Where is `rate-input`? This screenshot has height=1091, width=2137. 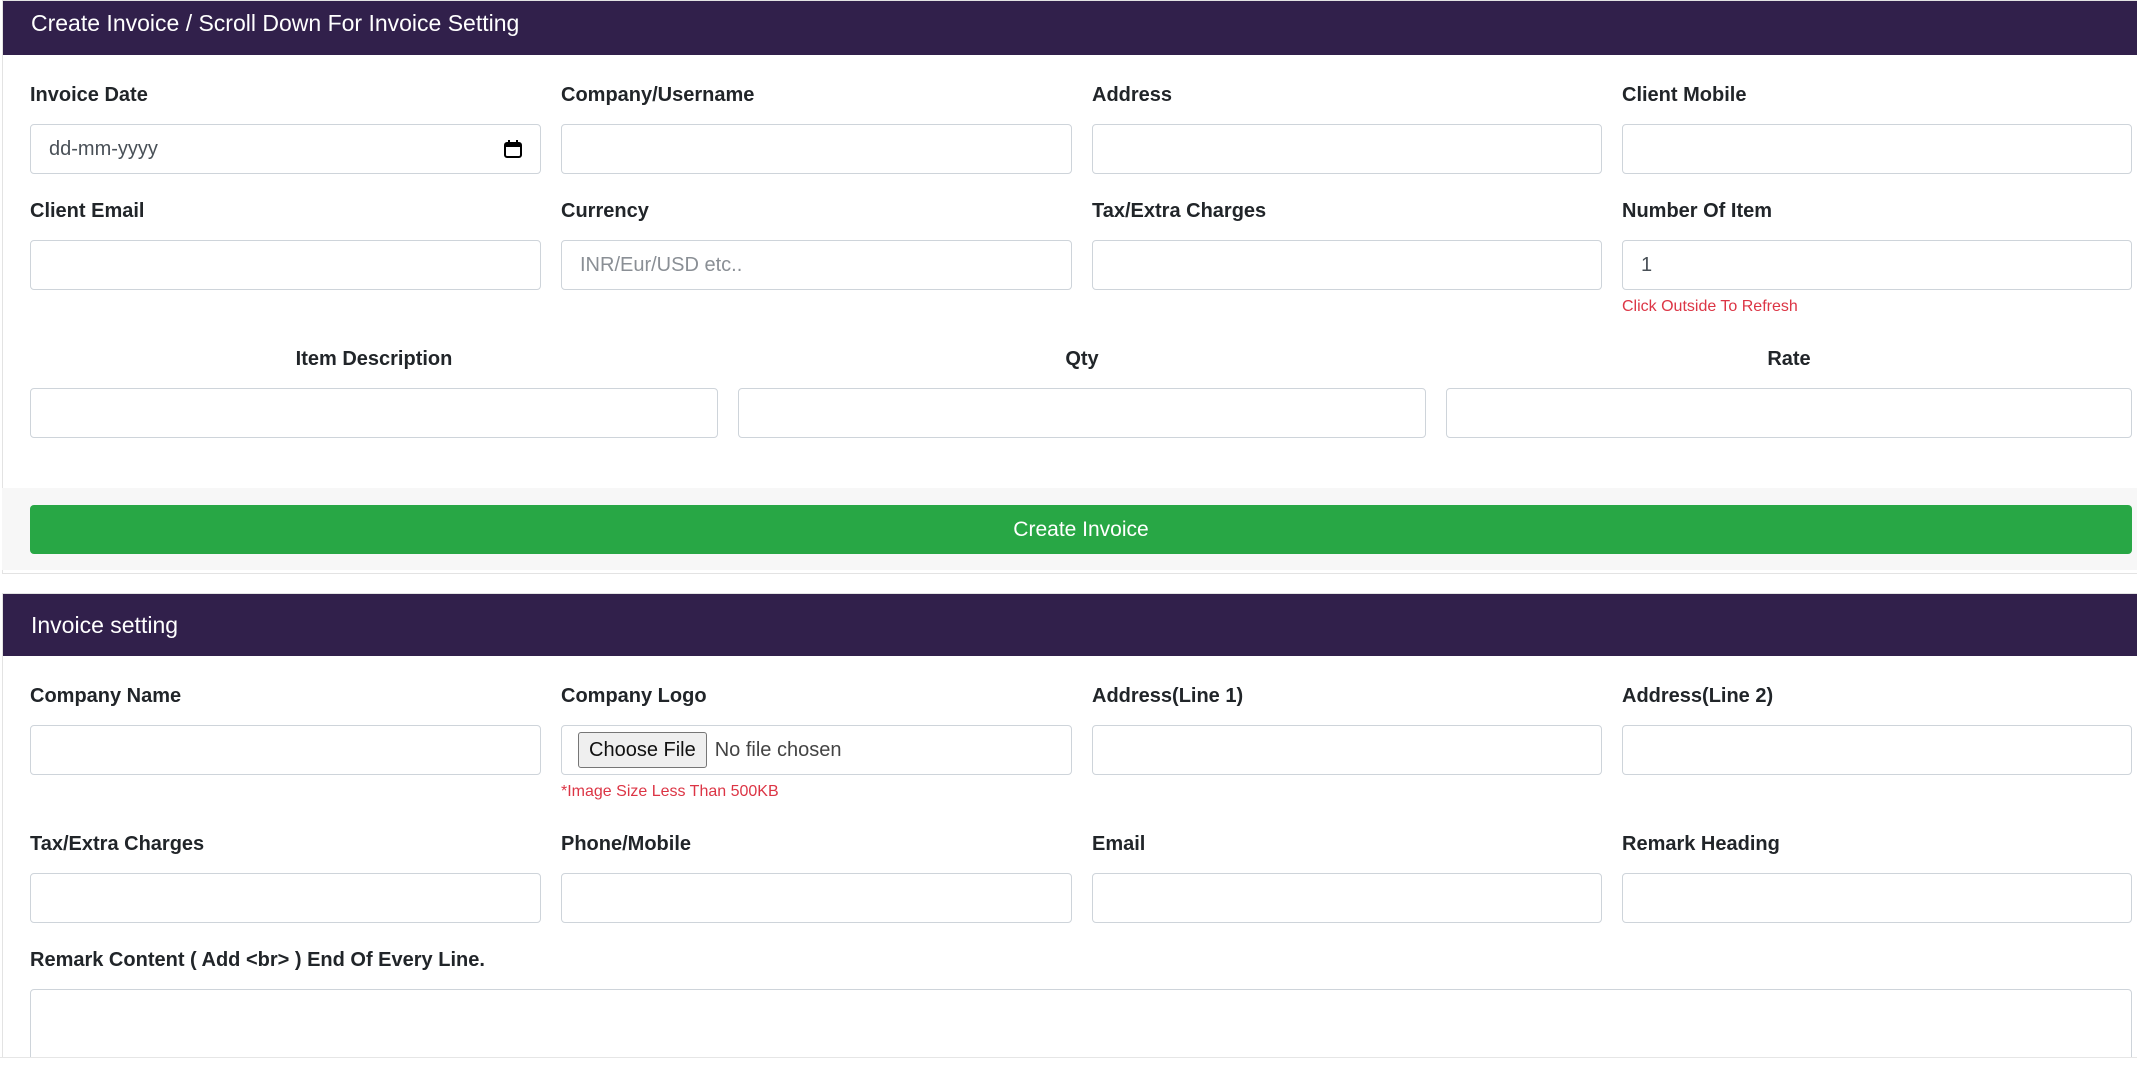 rate-input is located at coordinates (1789, 413).